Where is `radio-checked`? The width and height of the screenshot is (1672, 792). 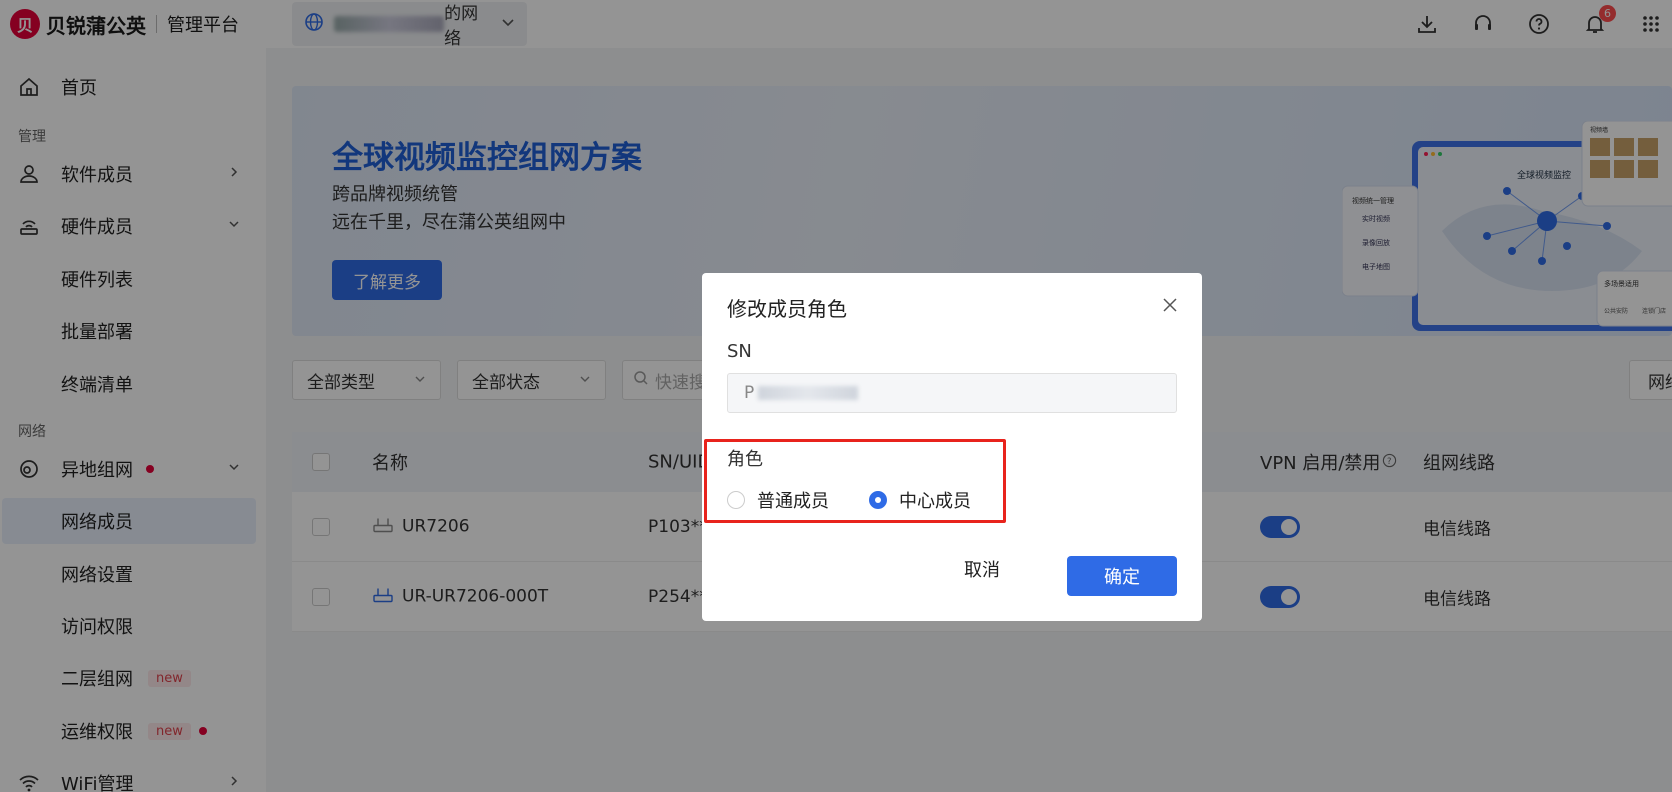
radio-checked is located at coordinates (878, 500).